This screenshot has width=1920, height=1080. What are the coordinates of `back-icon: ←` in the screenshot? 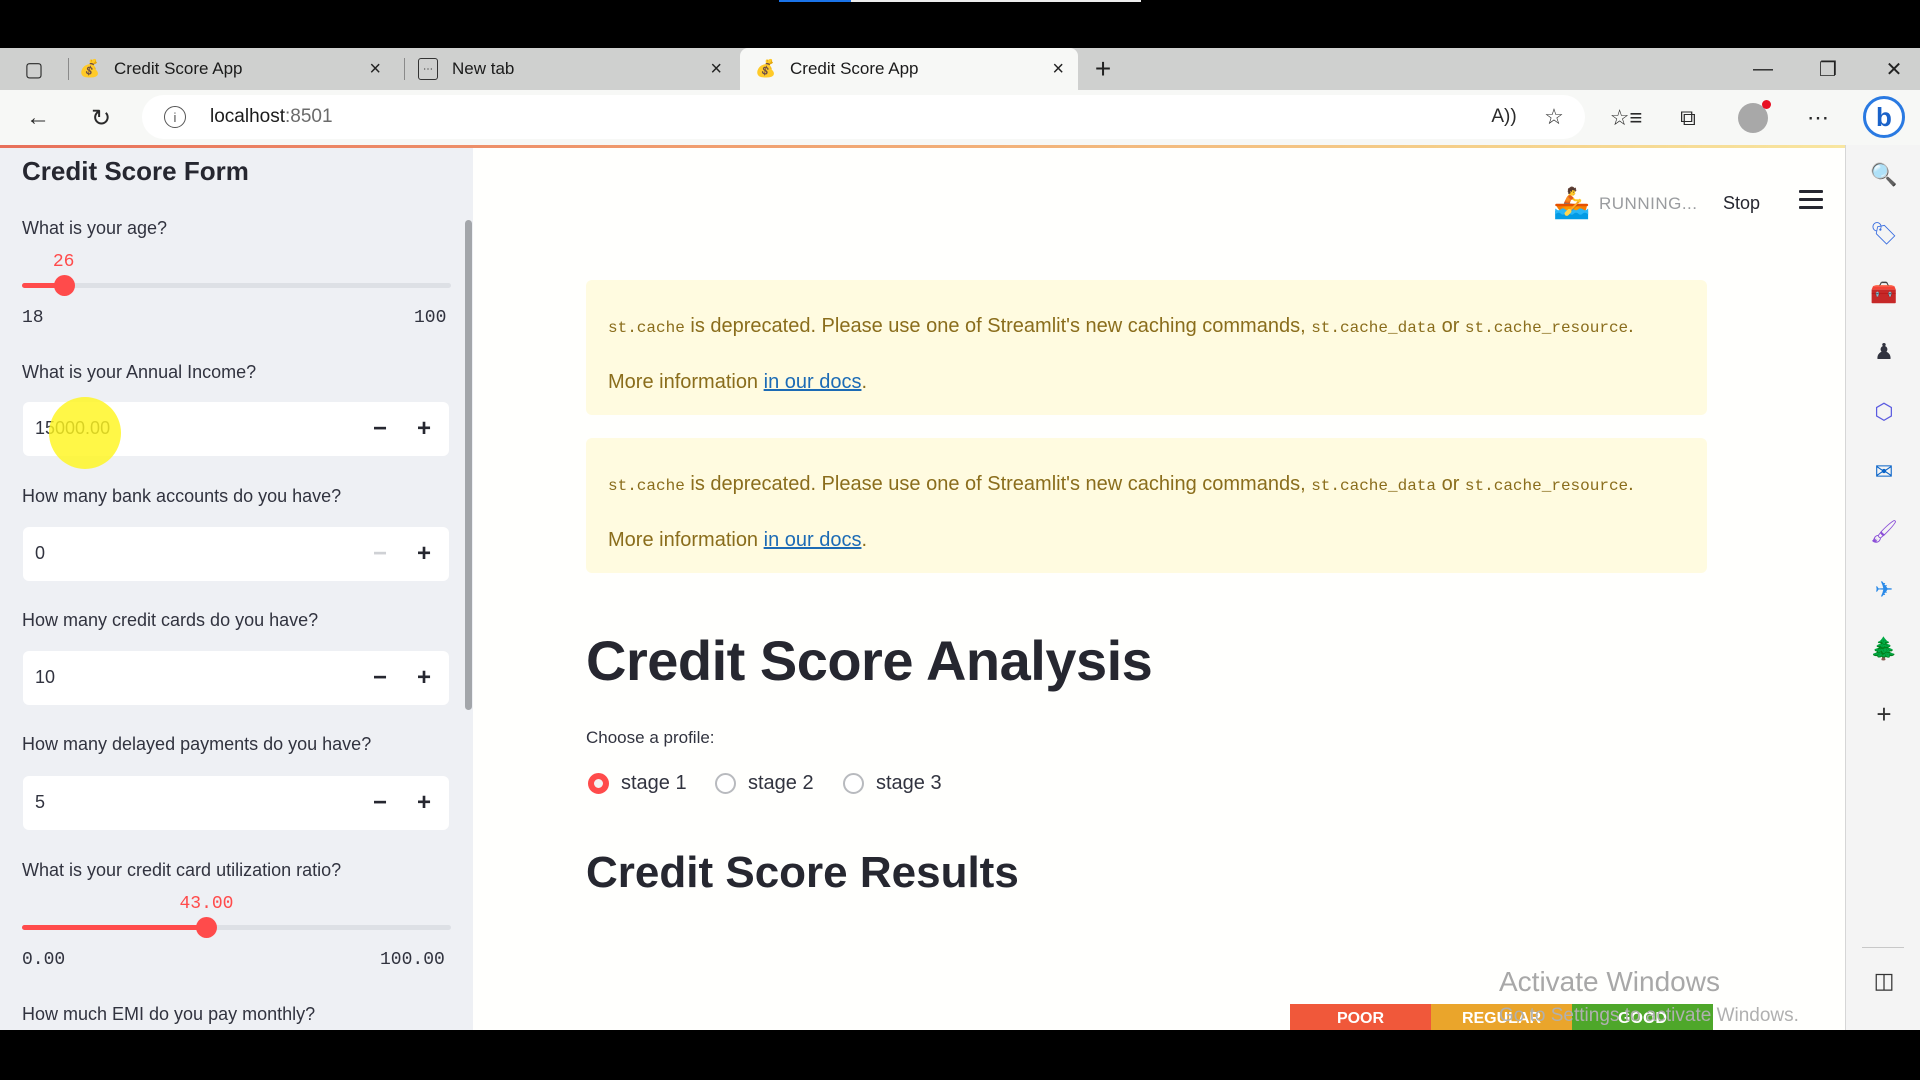 It's located at (38, 118).